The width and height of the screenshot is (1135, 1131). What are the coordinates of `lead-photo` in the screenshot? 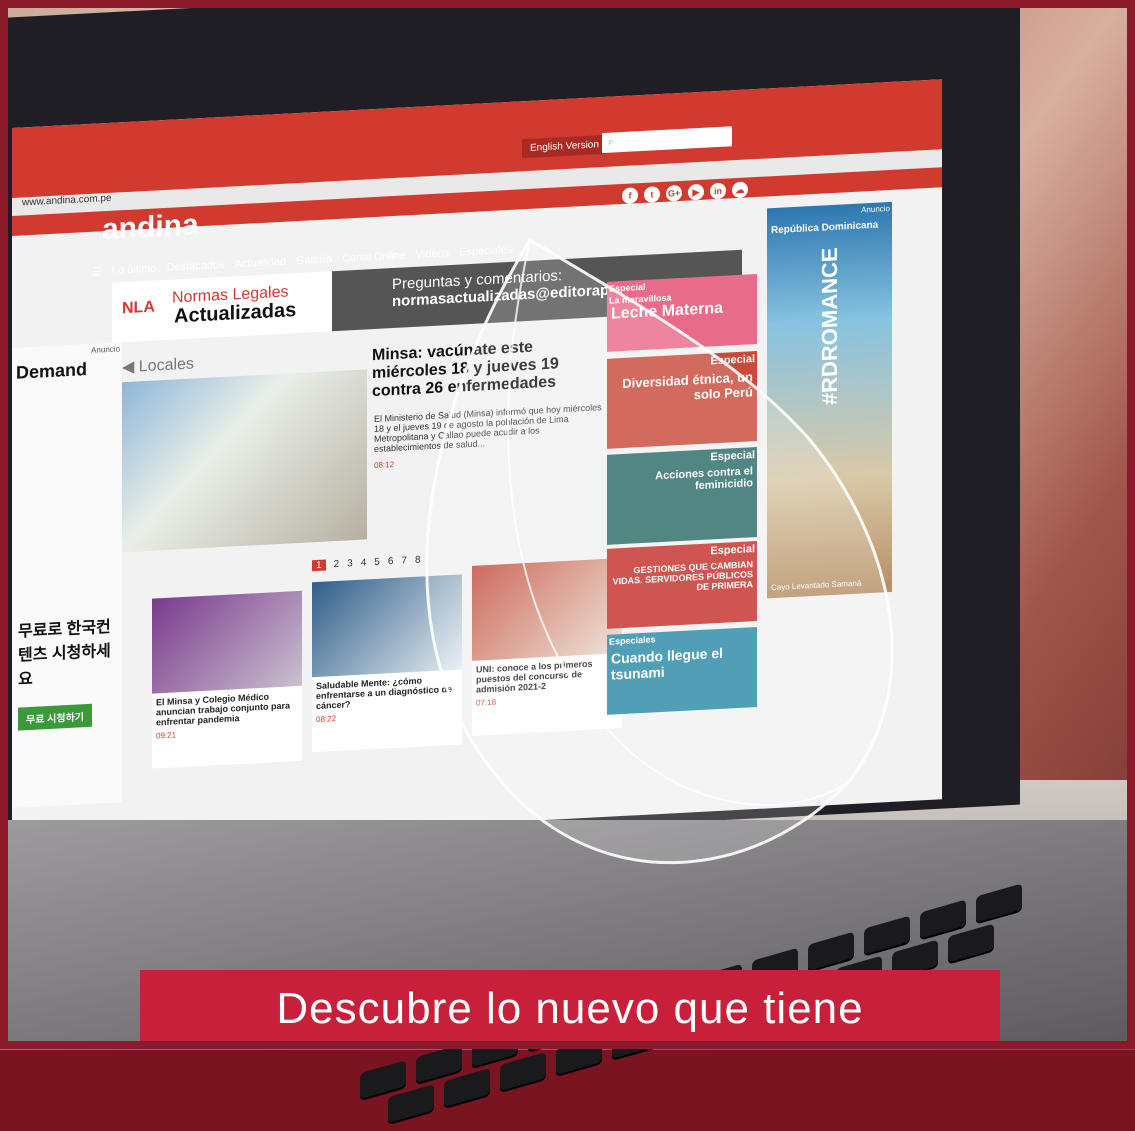 It's located at (244, 461).